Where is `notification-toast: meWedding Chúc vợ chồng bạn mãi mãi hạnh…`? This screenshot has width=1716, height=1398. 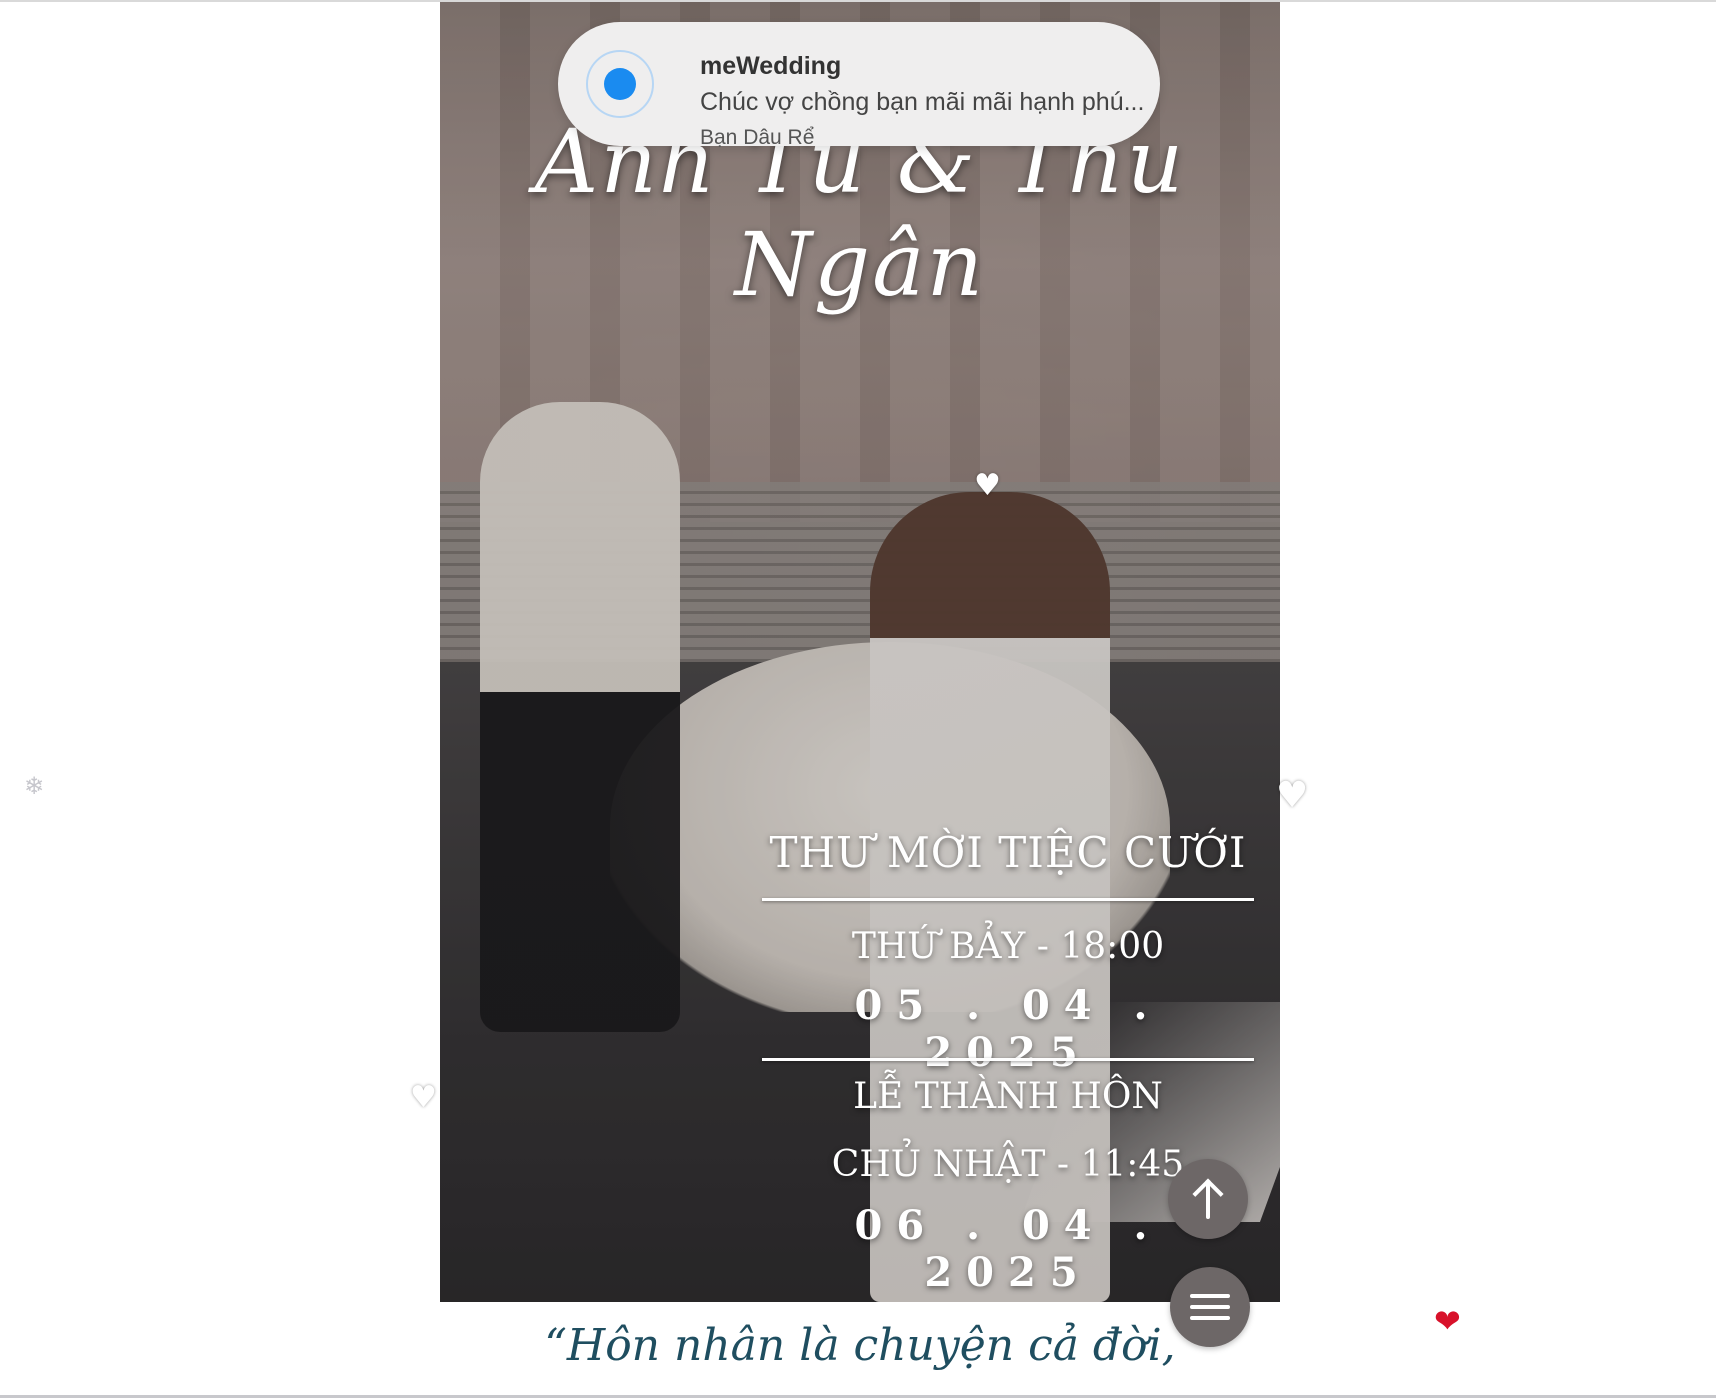 notification-toast: meWedding Chúc vợ chồng bạn mãi mãi hạnh… is located at coordinates (859, 85).